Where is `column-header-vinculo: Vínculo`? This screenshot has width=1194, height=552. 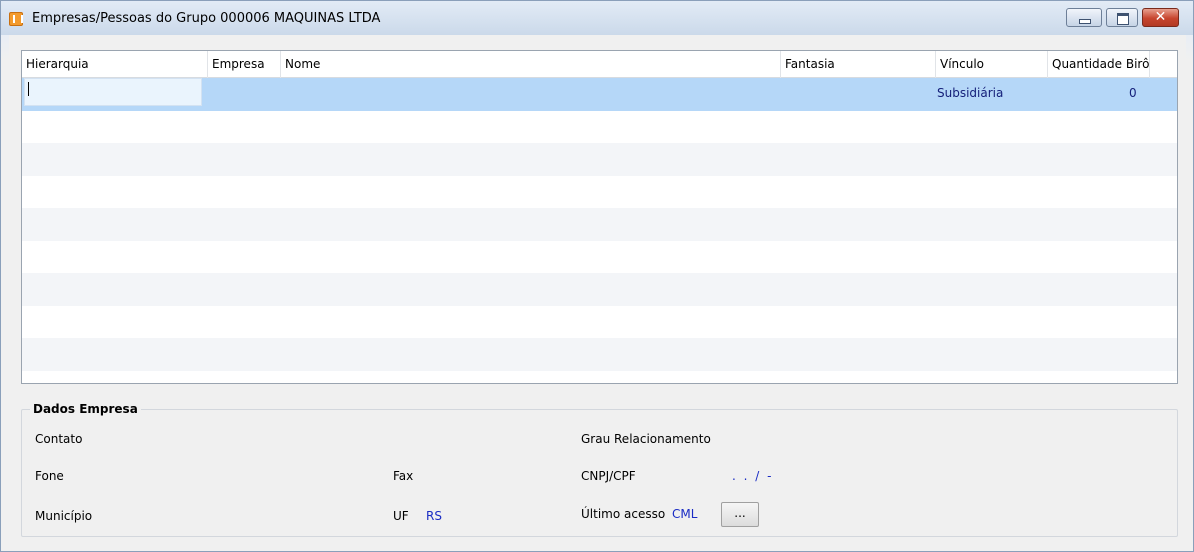 column-header-vinculo: Vínculo is located at coordinates (992, 64).